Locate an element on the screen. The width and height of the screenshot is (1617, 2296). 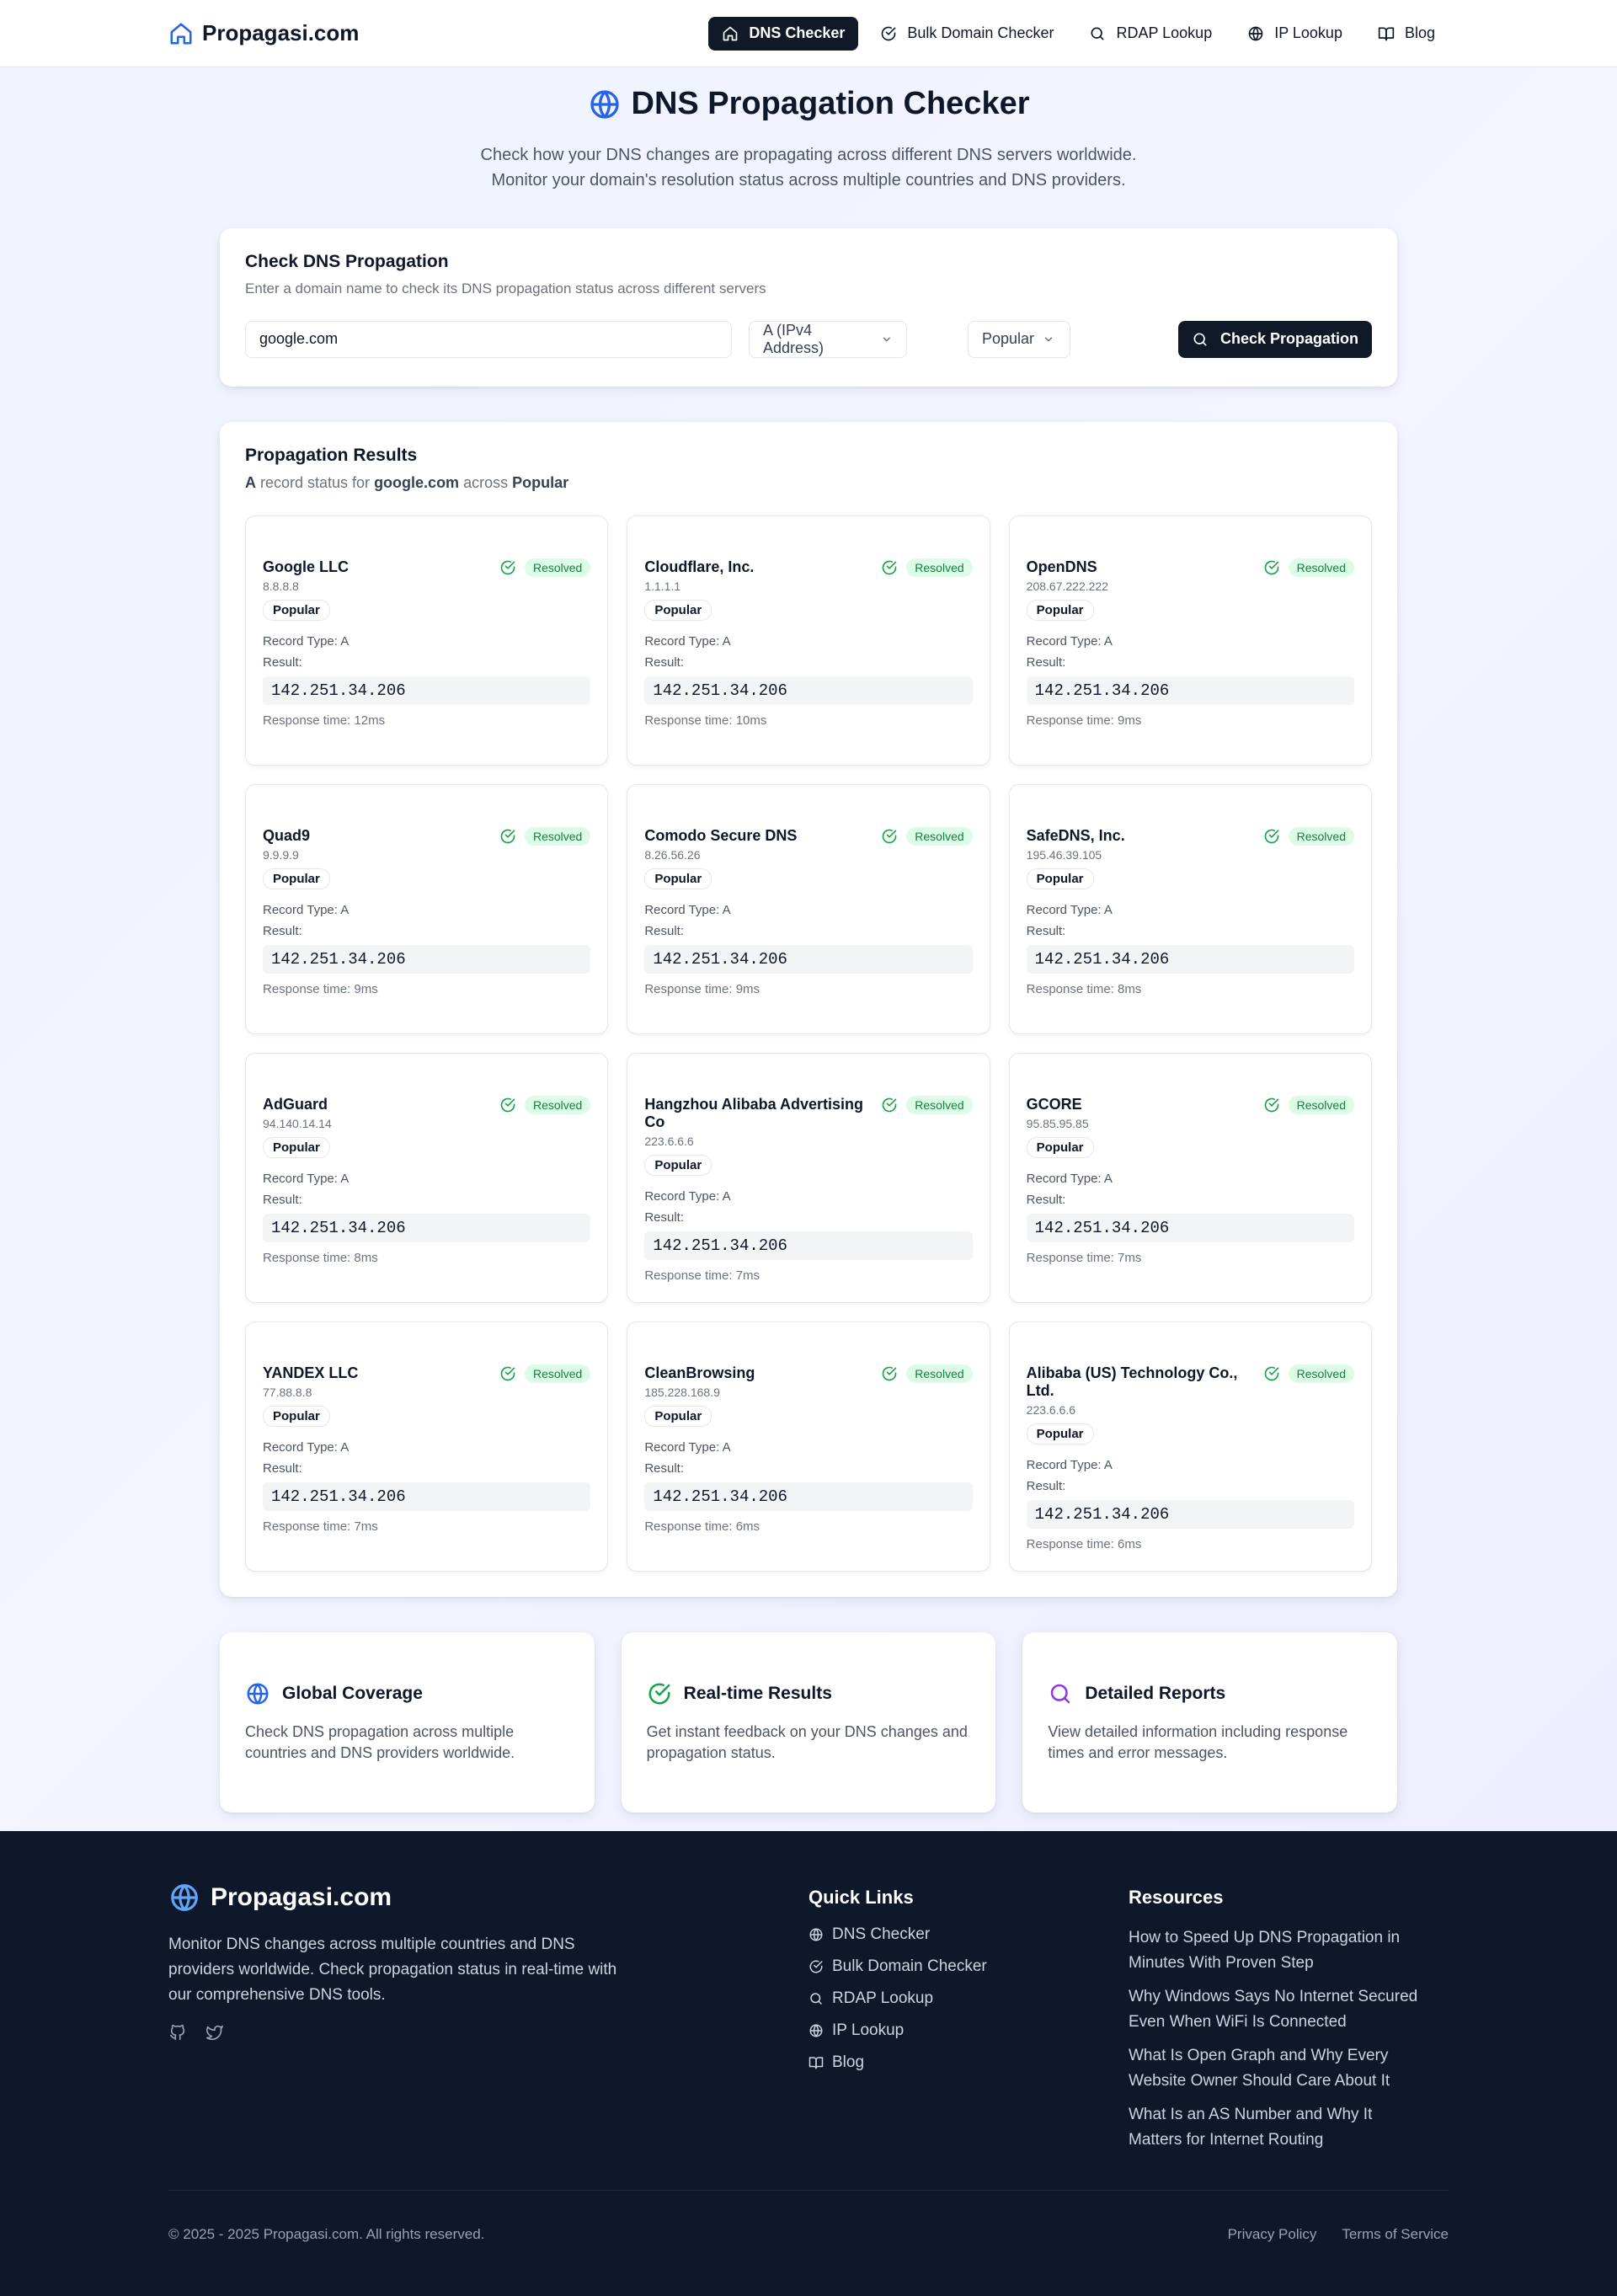
server-ip: 1.1.1.1 is located at coordinates (662, 586).